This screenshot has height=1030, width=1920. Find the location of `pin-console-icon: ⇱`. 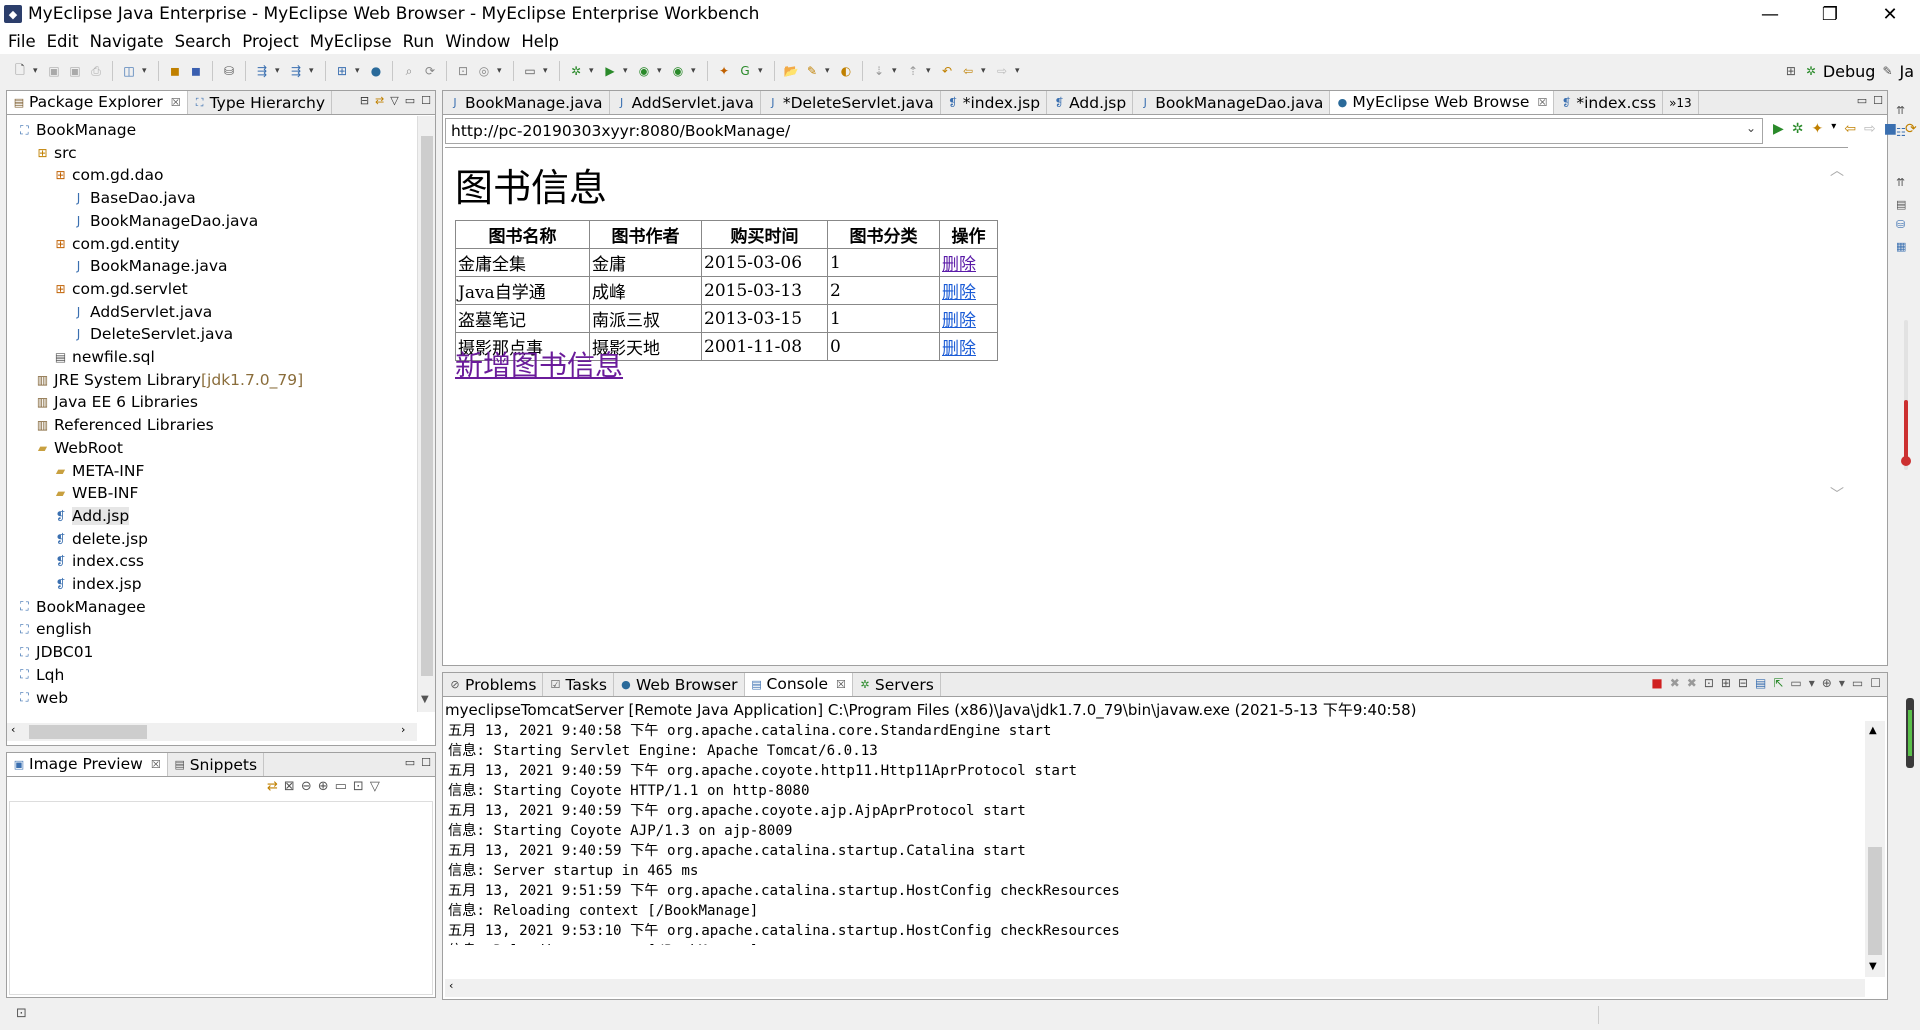

pin-console-icon: ⇱ is located at coordinates (1778, 683).